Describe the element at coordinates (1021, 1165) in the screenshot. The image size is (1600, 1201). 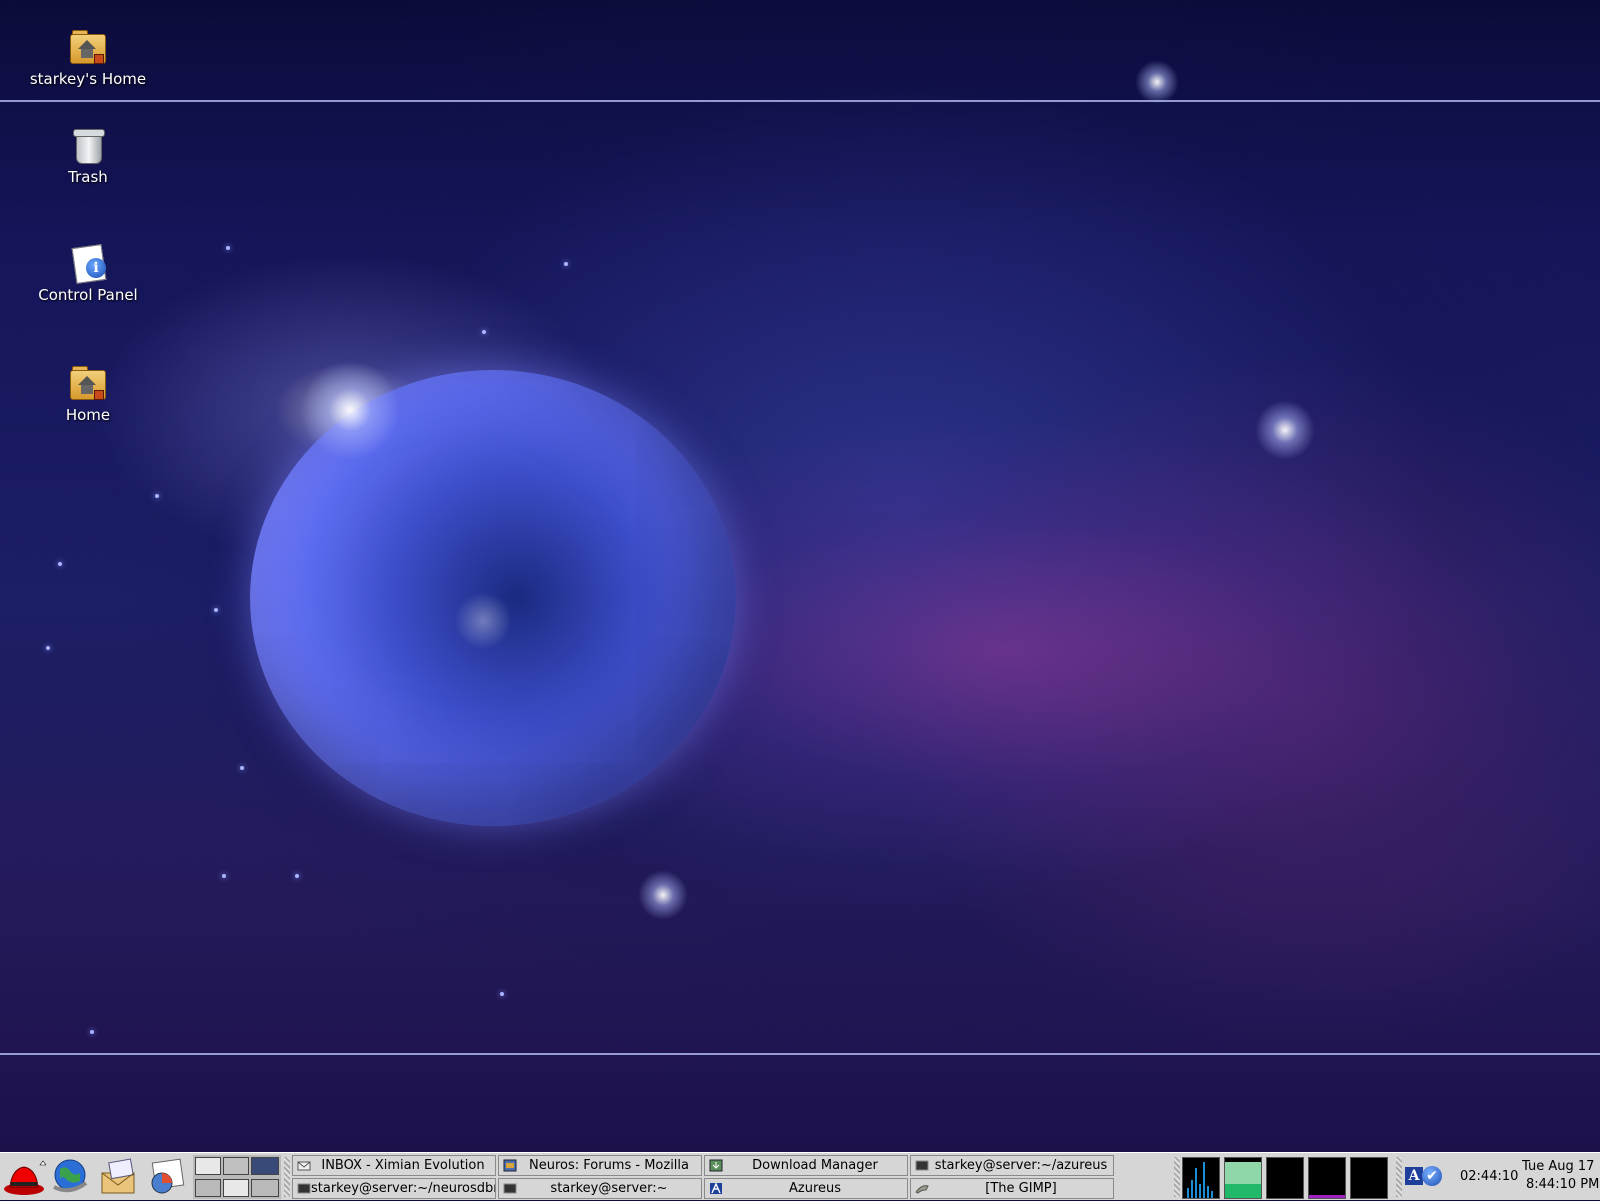
I see `task-label: starkey@server:~/azureus` at that location.